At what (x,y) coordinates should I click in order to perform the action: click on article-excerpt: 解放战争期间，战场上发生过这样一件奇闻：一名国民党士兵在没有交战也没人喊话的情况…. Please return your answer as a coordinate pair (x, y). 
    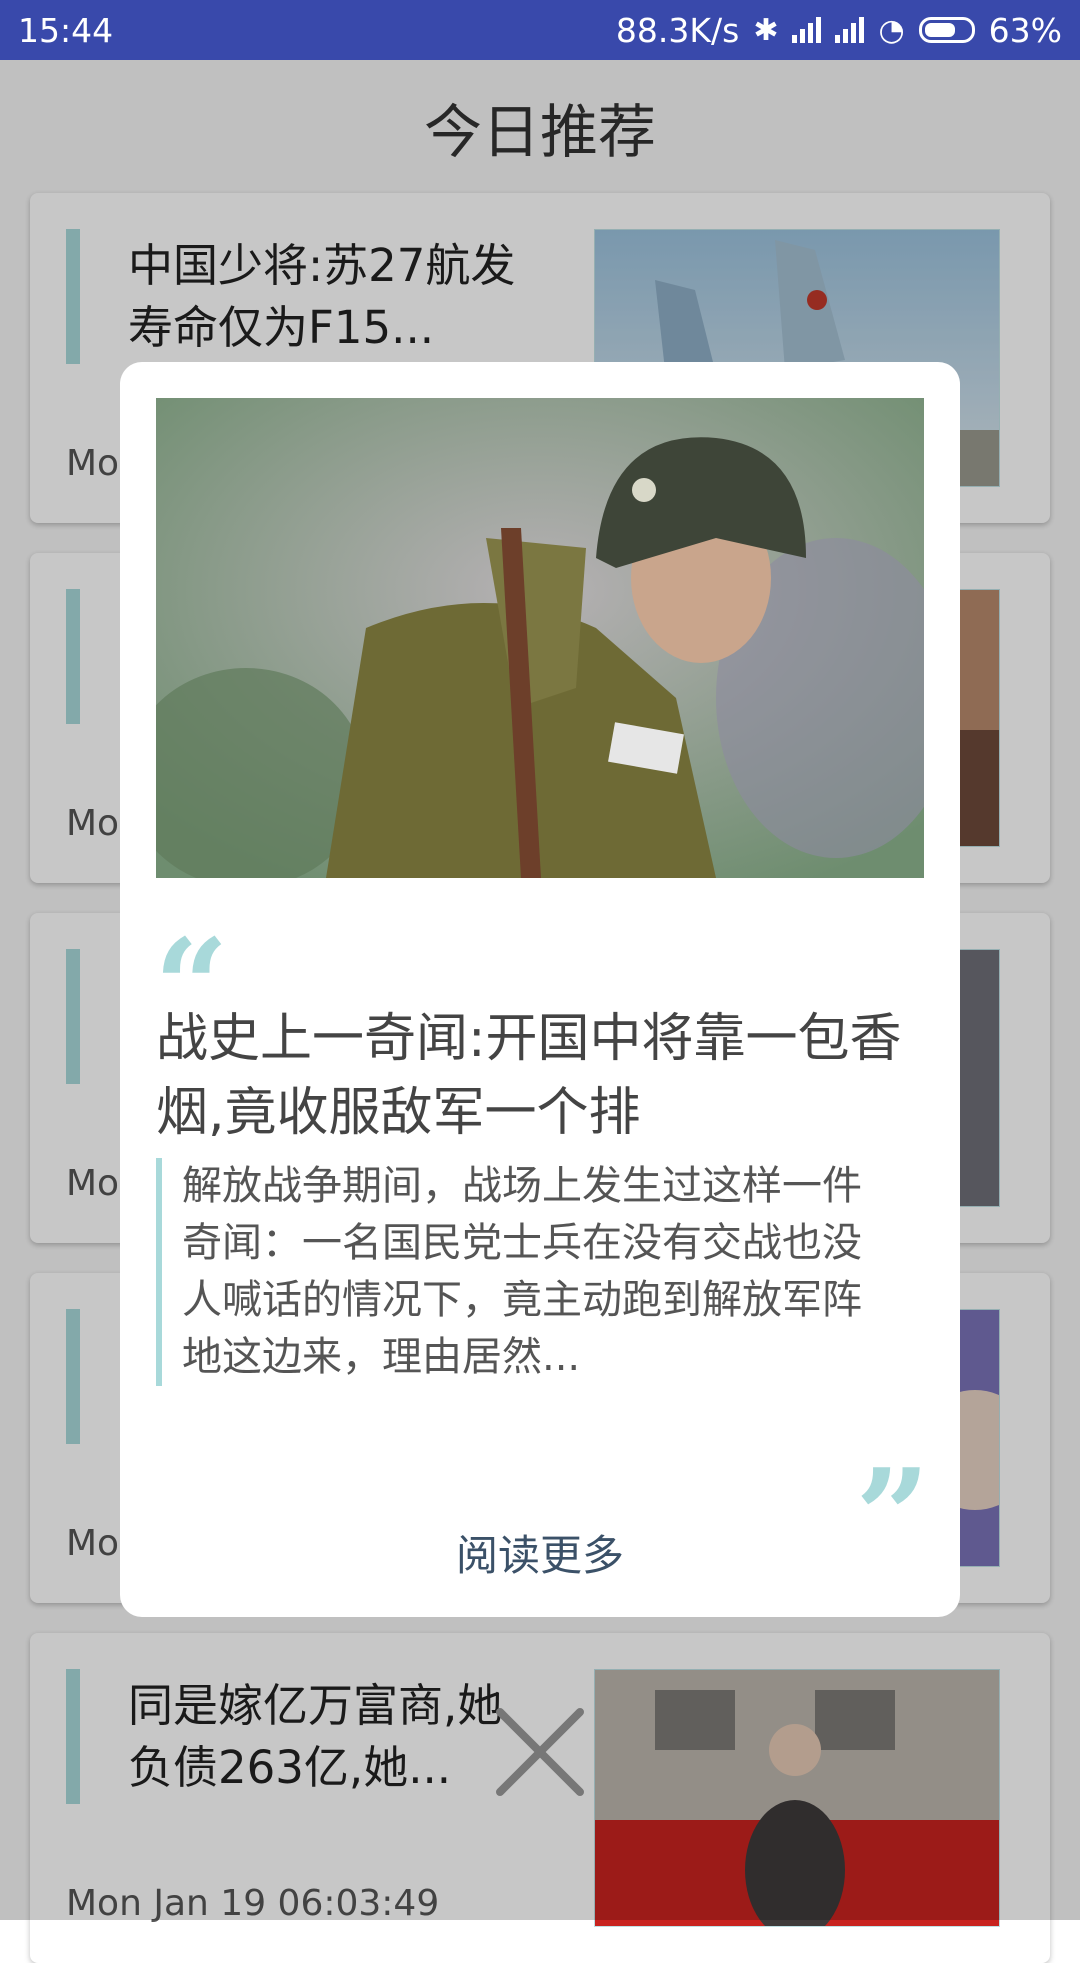
    Looking at the image, I should click on (519, 1272).